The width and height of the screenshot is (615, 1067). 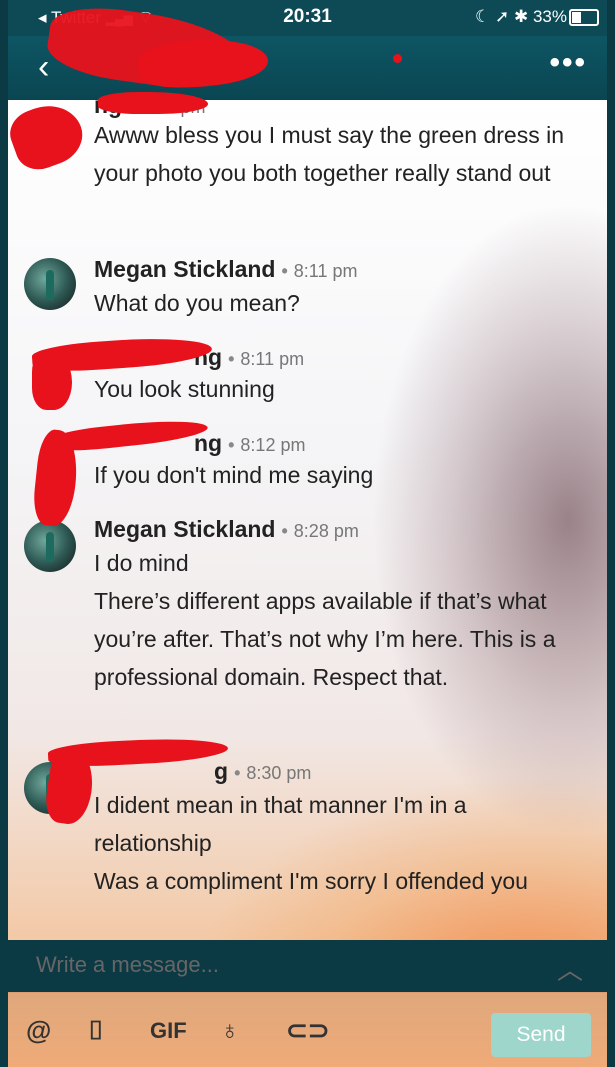 I want to click on gif-button: GIF, so click(x=168, y=1031).